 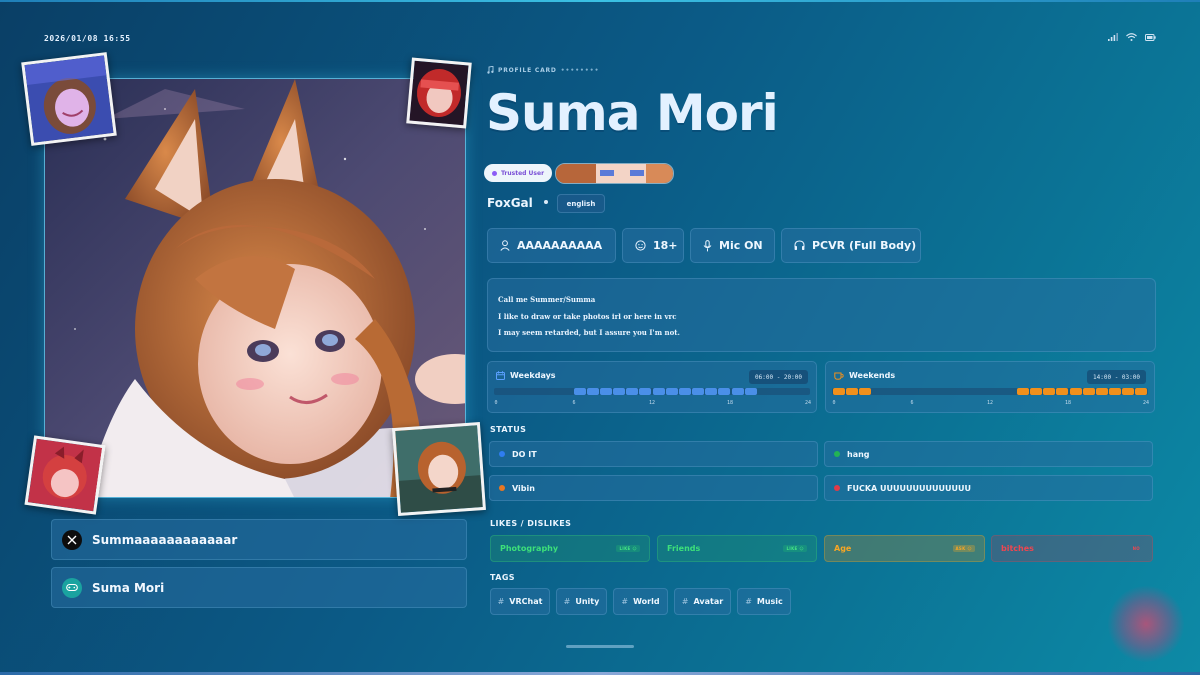 I want to click on display-handle-chip: AAAAAAAAAA, so click(x=551, y=245).